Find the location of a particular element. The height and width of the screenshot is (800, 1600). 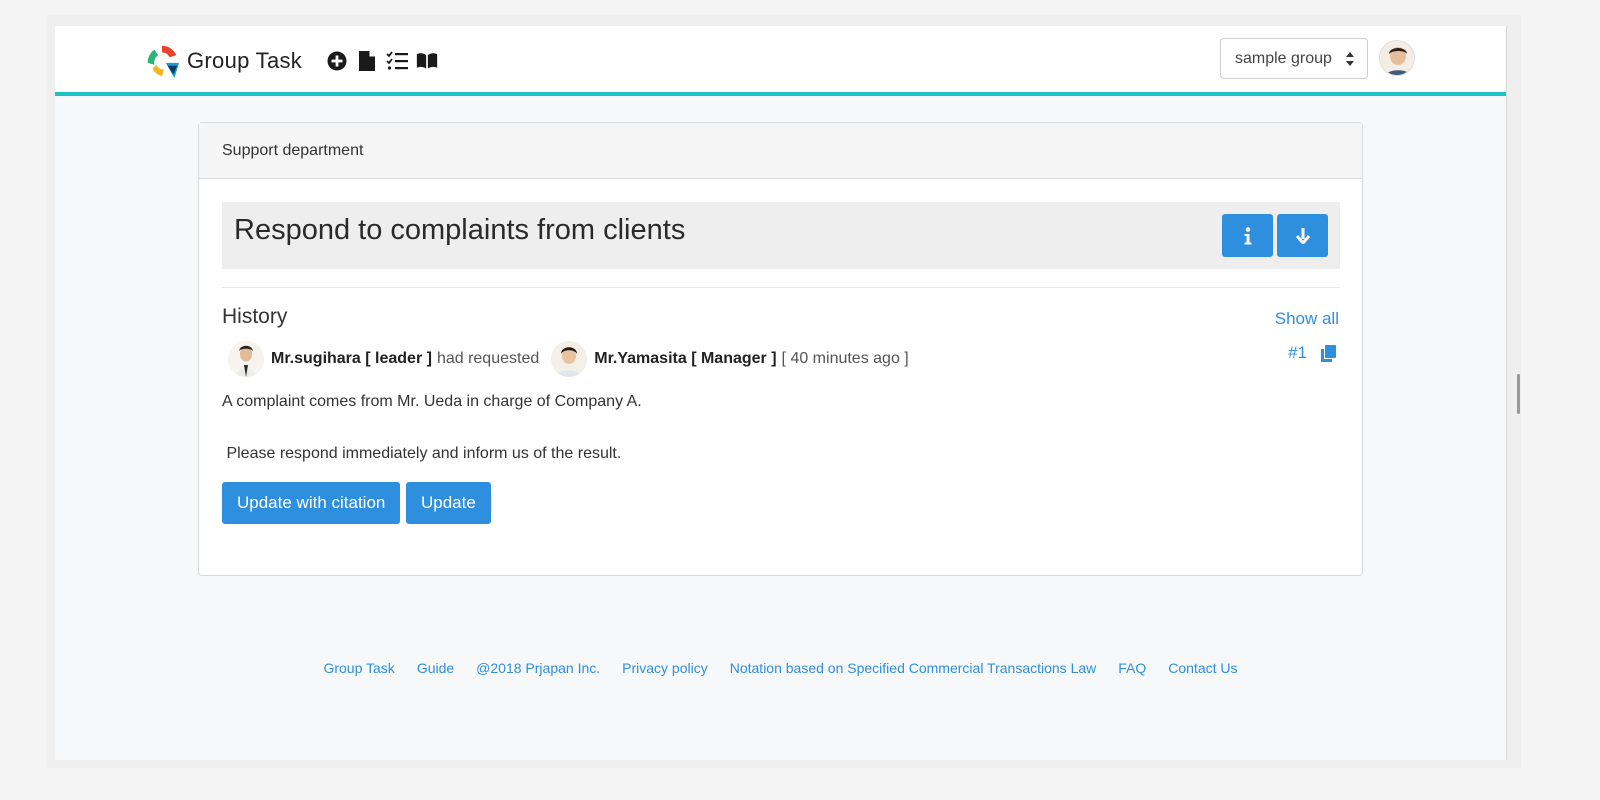

time-ago: [ 40 minutes ago ] is located at coordinates (845, 358).